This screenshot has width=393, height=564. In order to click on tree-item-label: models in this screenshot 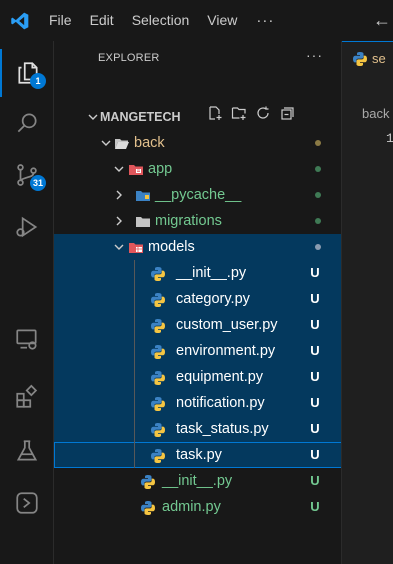, I will do `click(171, 247)`.